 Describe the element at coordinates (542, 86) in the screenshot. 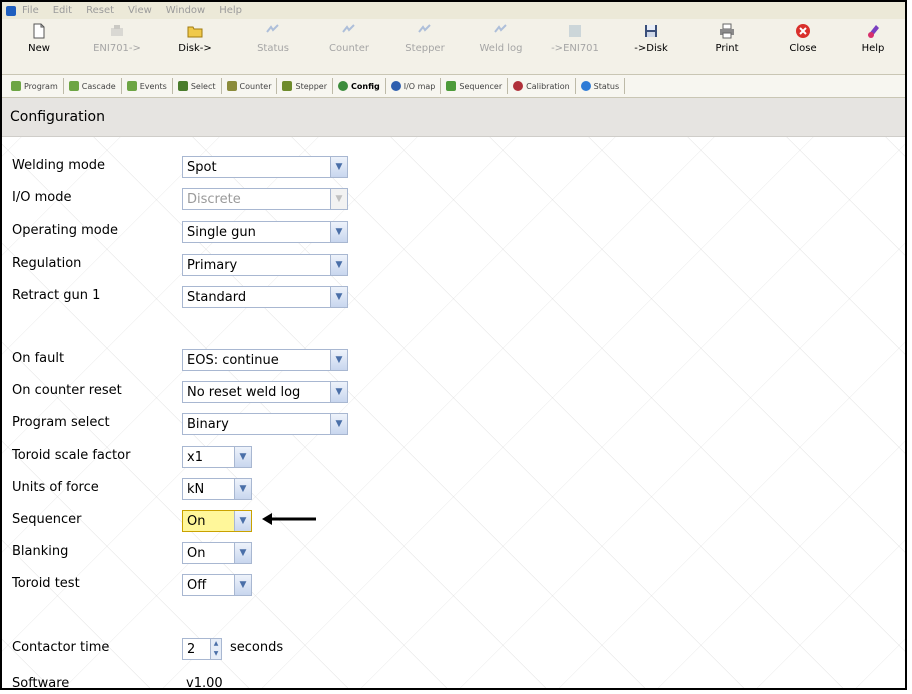

I see `tab-calibration: Calibration` at that location.